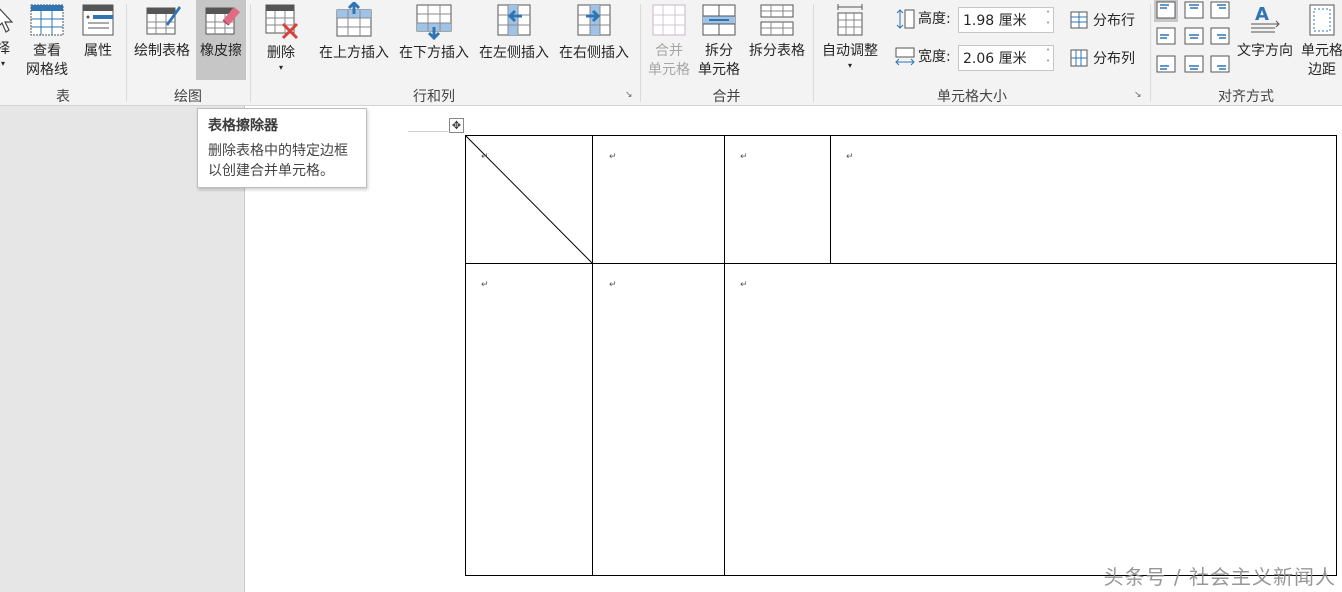  I want to click on insert-below-icon, so click(434, 22).